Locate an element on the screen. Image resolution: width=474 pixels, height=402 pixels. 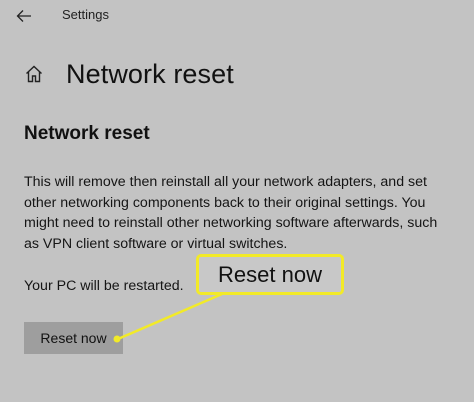
reset-now-callout: Reset now is located at coordinates (270, 274).